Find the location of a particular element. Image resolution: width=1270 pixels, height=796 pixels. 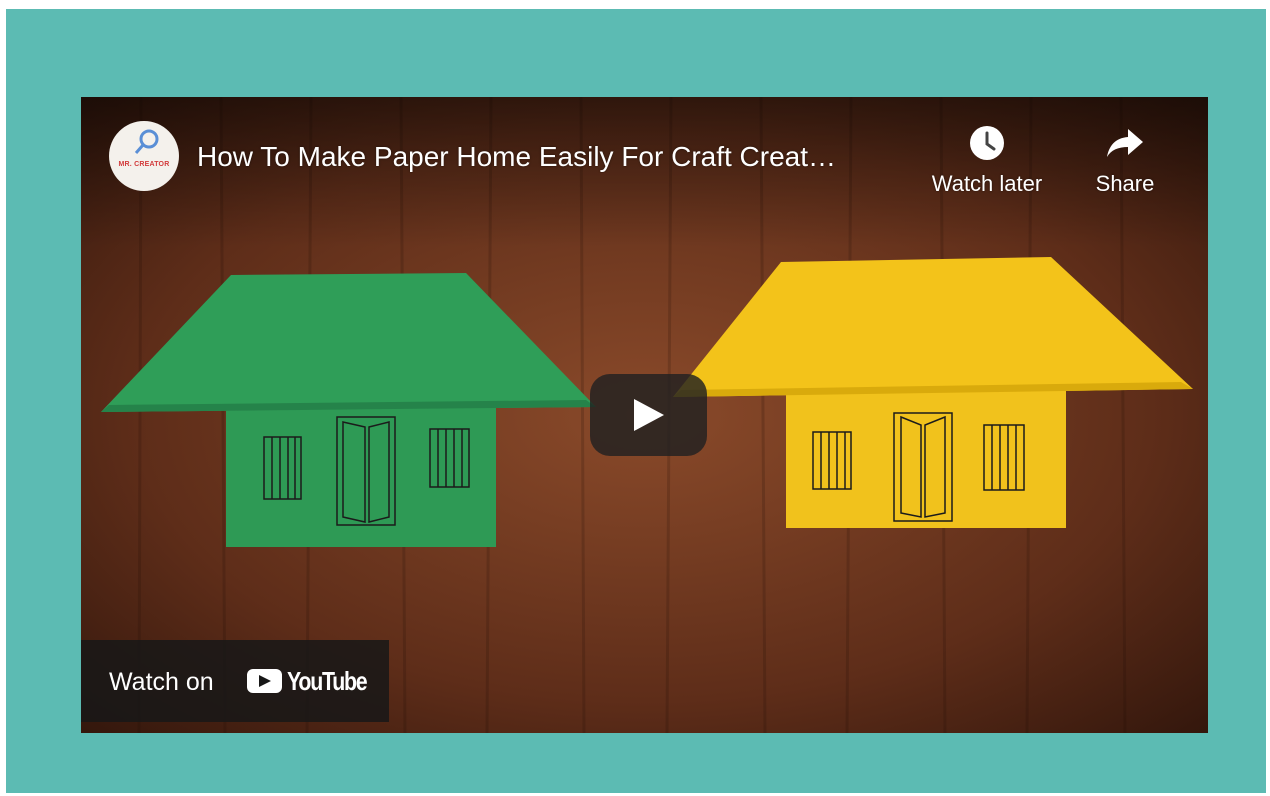

watch-later-button: Watch later is located at coordinates (987, 161).